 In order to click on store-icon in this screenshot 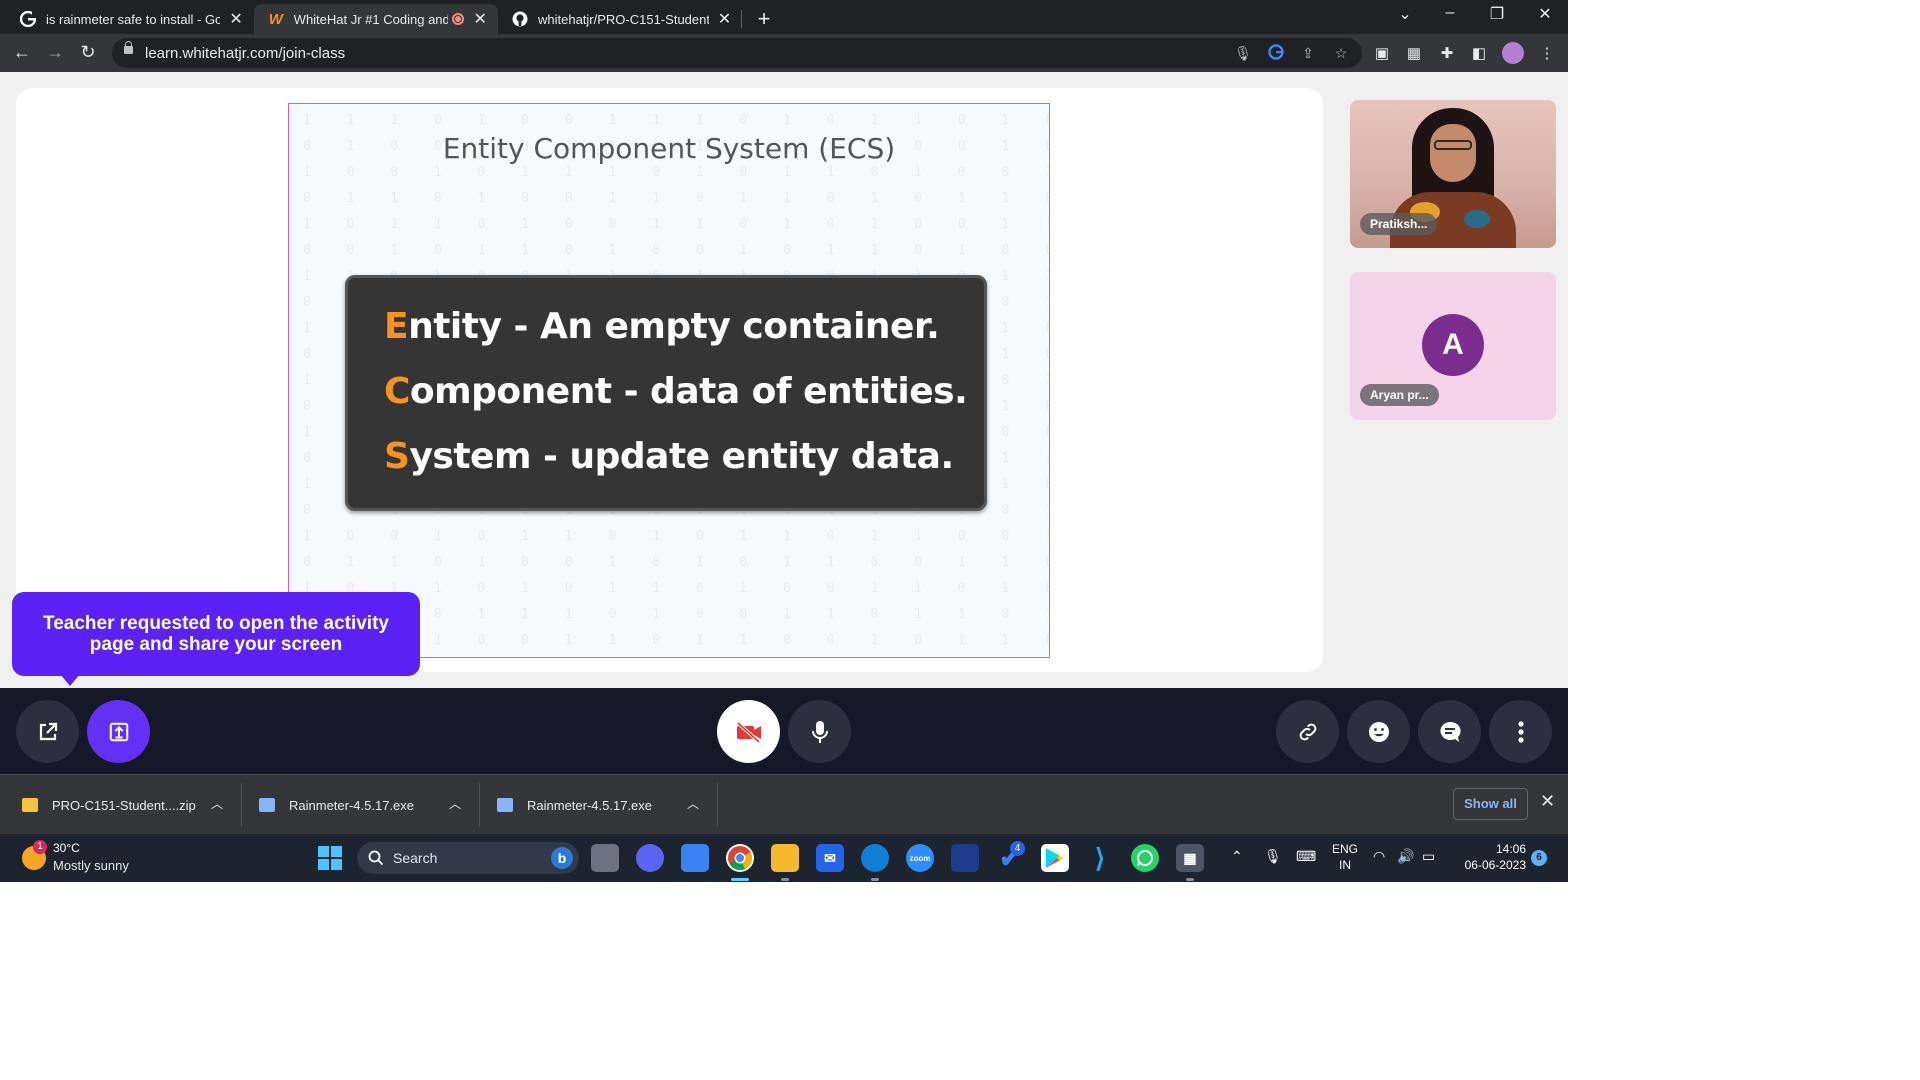, I will do `click(695, 858)`.